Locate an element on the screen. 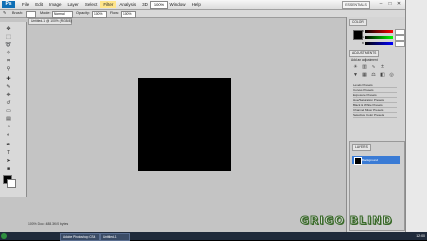 This screenshot has width=427, height=241. eraser-tool-icon: ▭ is located at coordinates (8, 111).